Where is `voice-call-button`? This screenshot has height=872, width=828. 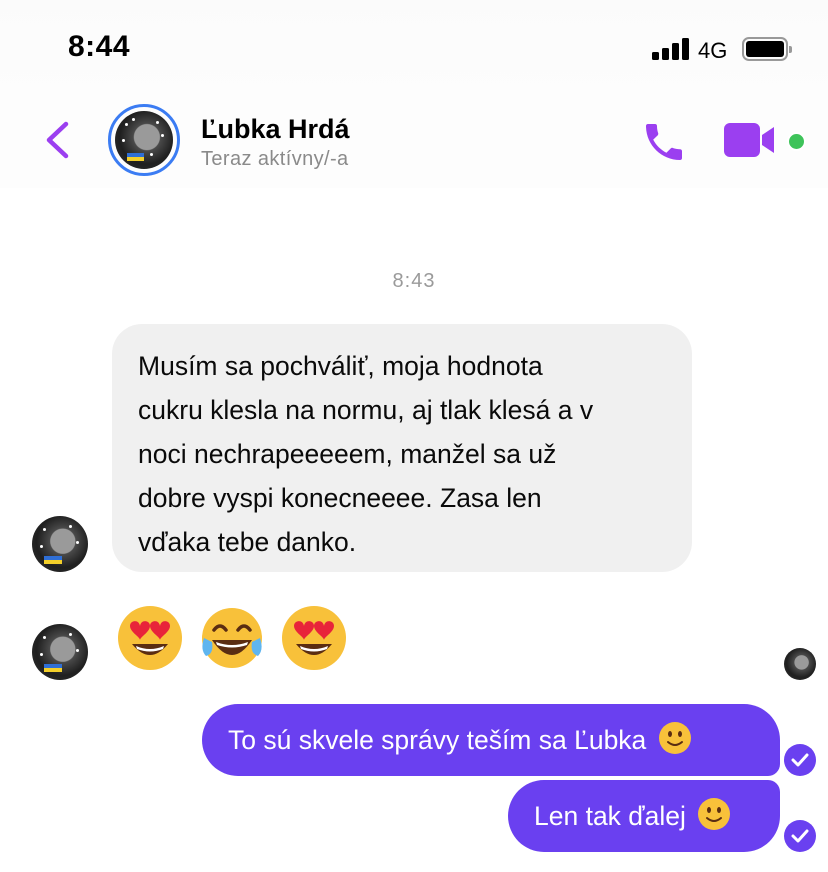
voice-call-button is located at coordinates (664, 142).